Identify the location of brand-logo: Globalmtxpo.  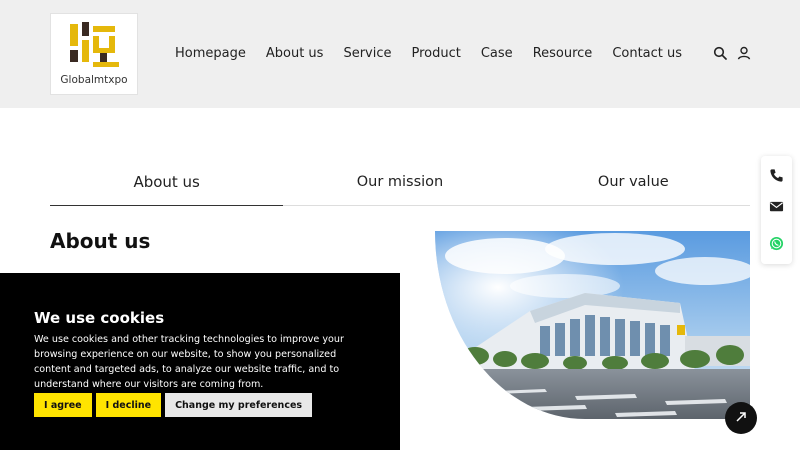
(94, 54).